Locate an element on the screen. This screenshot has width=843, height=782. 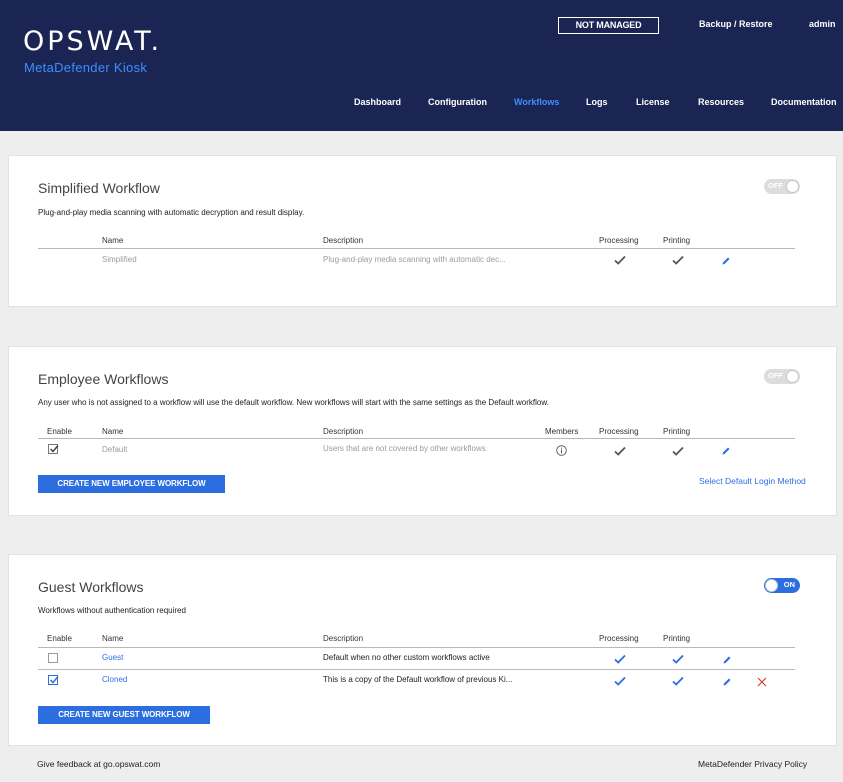
workflow-name: Simplified is located at coordinates (119, 259).